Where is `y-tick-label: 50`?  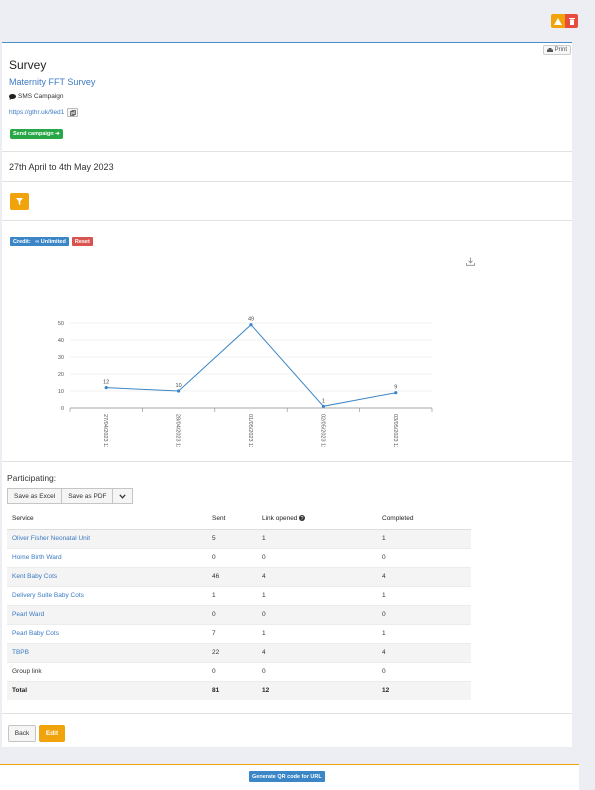
y-tick-label: 50 is located at coordinates (61, 324).